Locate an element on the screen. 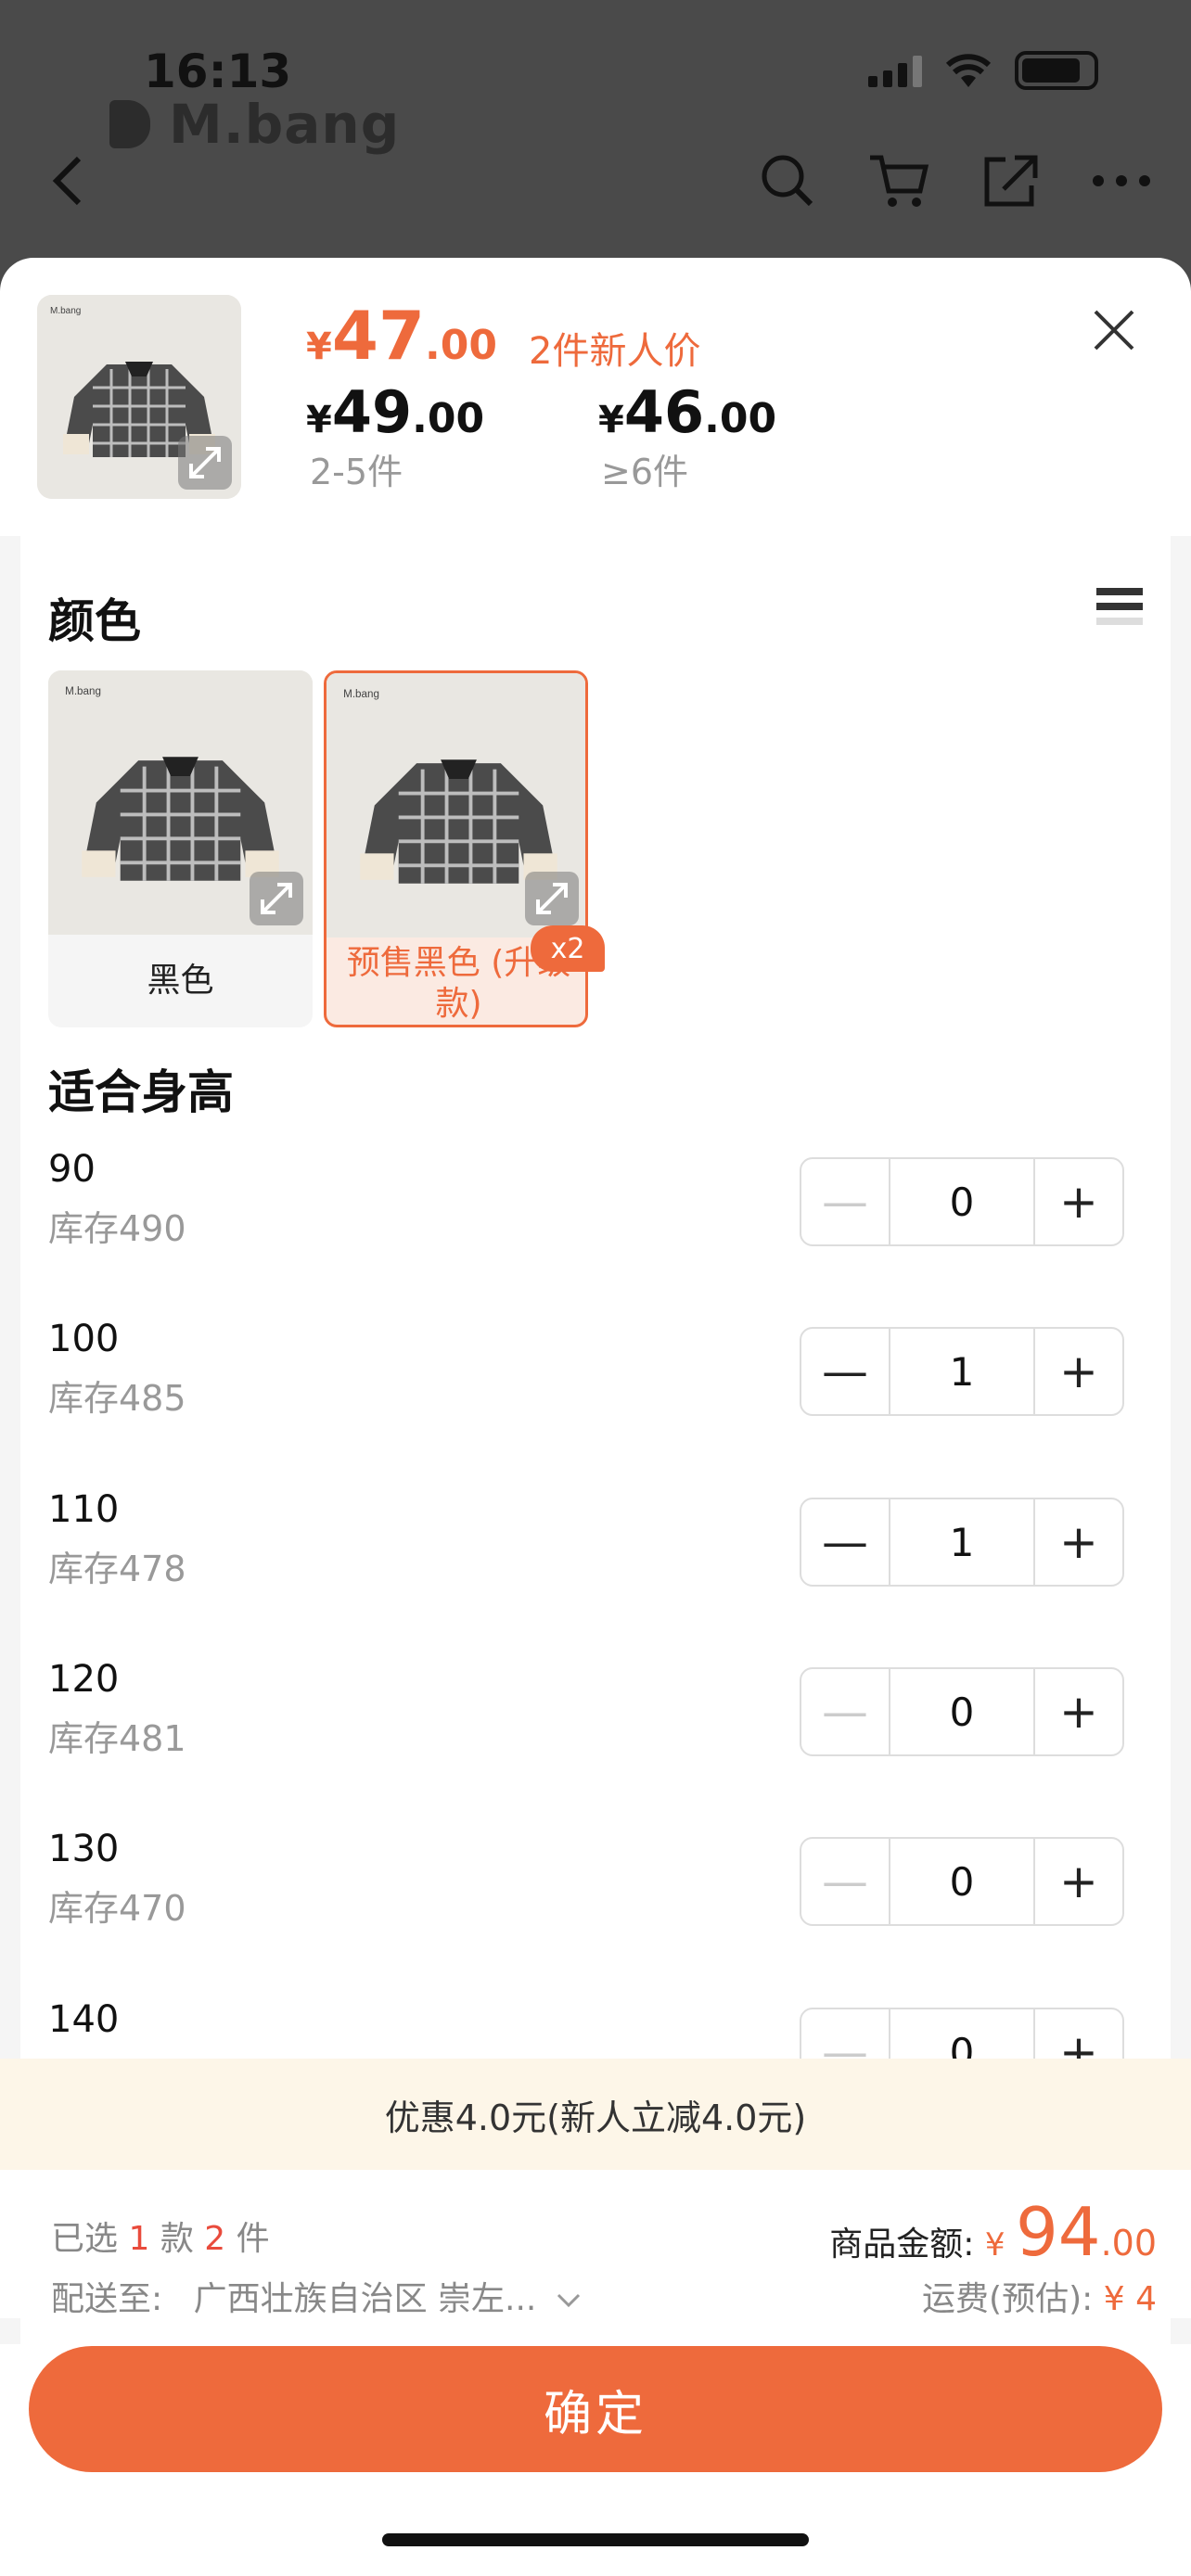 The height and width of the screenshot is (2576, 1191). size-row: 140 — 0 + is located at coordinates (575, 2029).